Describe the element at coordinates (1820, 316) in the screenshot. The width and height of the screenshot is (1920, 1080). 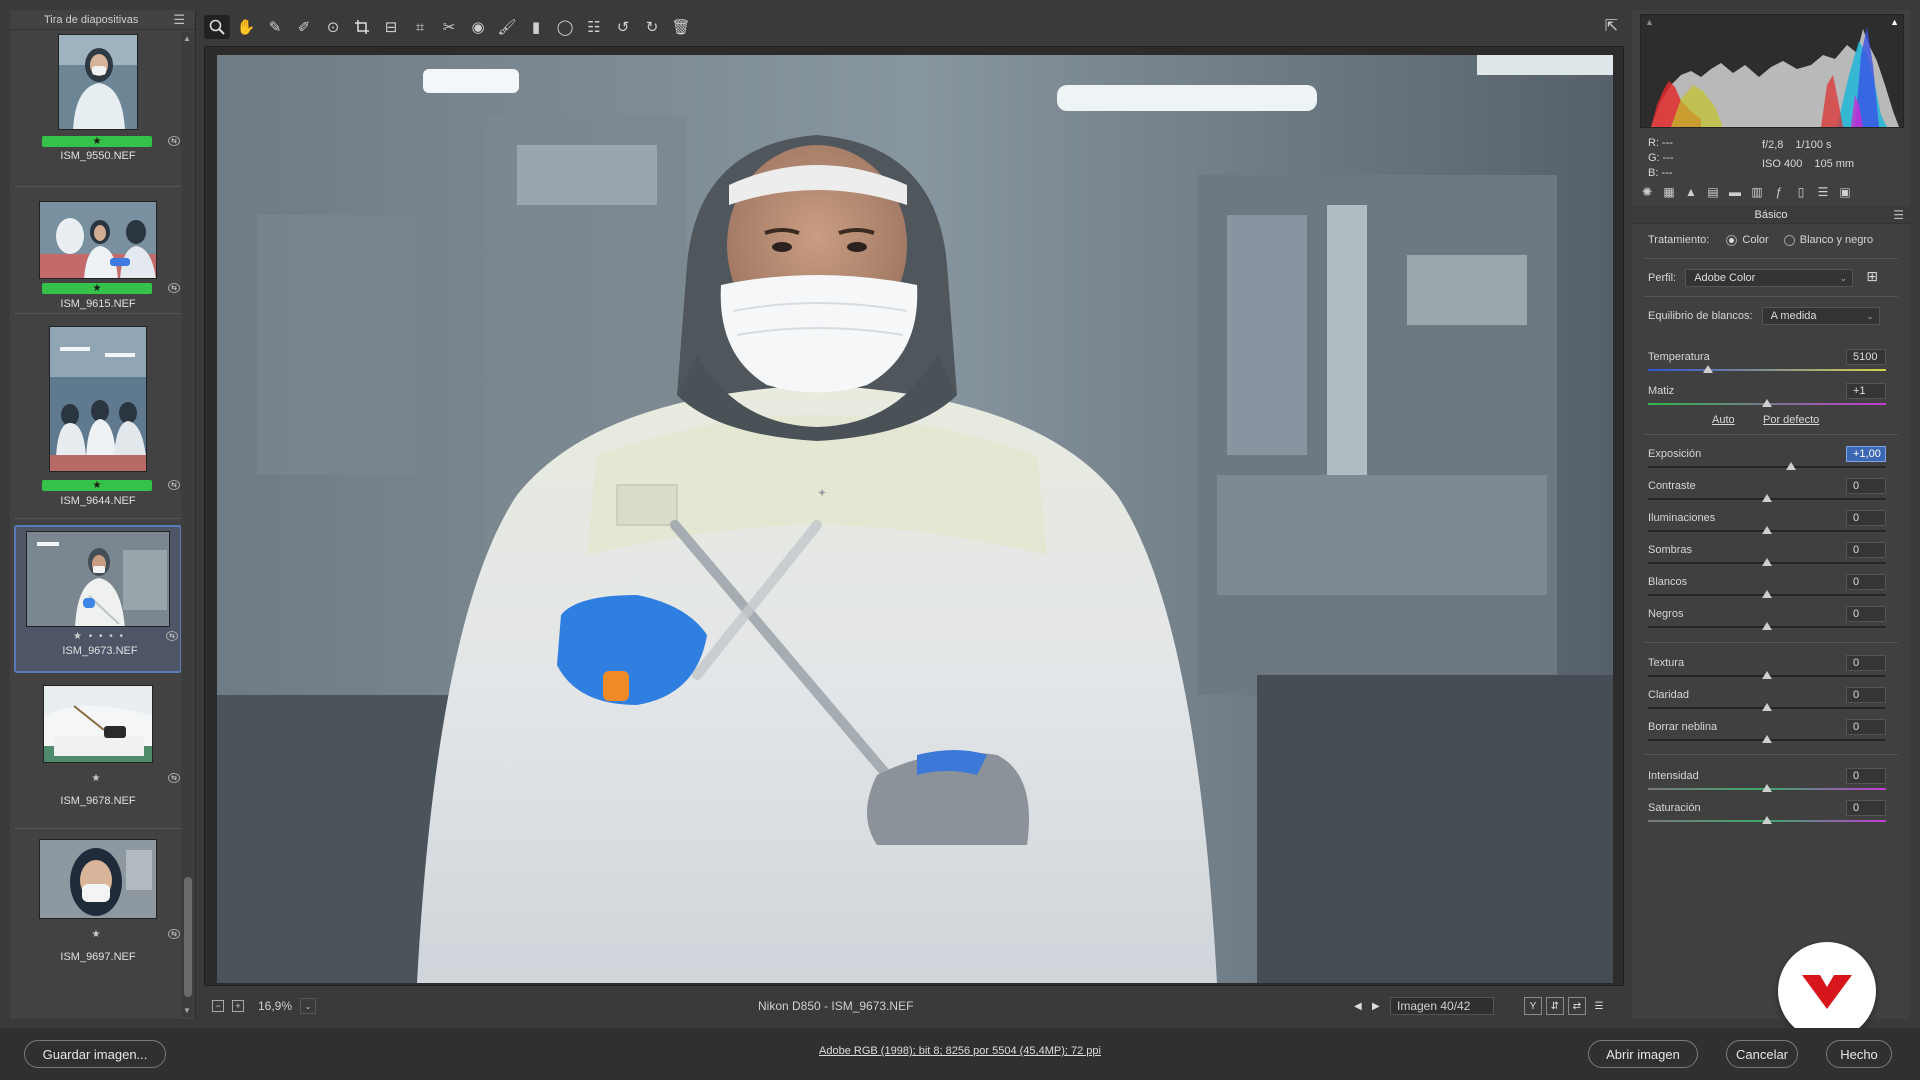
I see `wb-select: A medida ⌄` at that location.